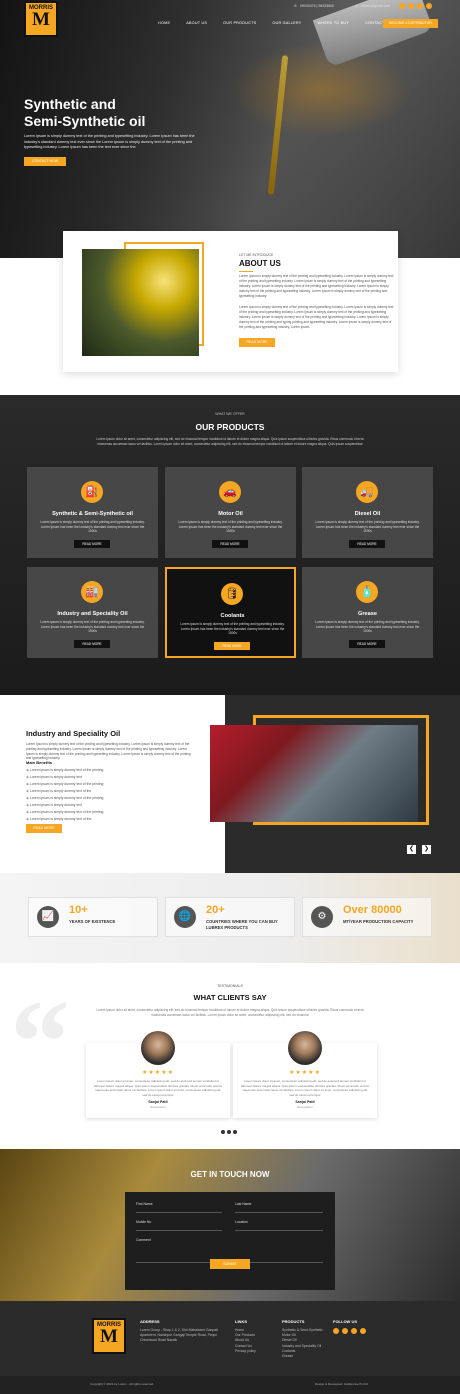 This screenshot has width=460, height=1394. What do you see at coordinates (179, 1230) in the screenshot?
I see `mobile-field` at bounding box center [179, 1230].